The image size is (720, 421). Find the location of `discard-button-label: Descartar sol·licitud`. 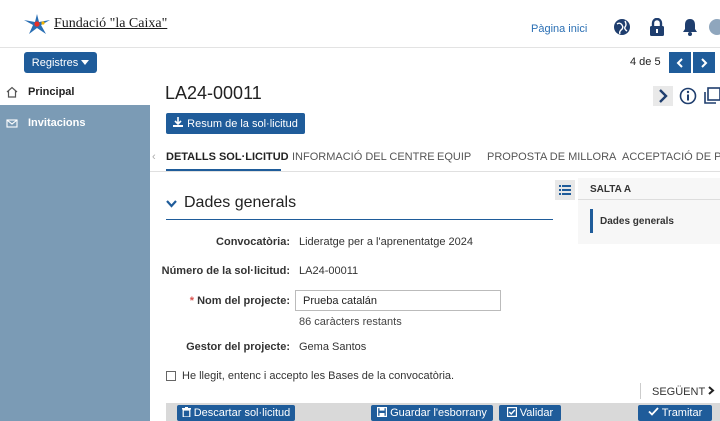

discard-button-label: Descartar sol·licitud is located at coordinates (242, 413).